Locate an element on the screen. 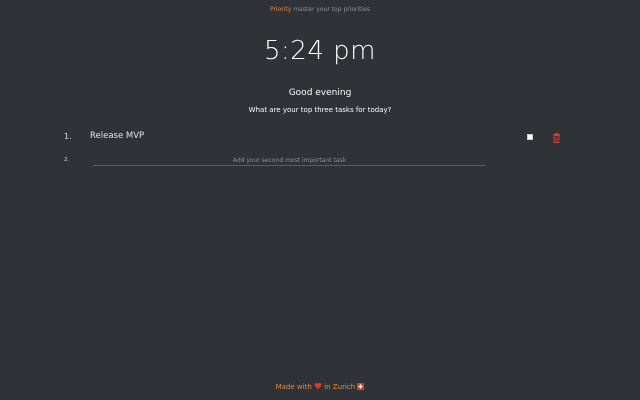 Image resolution: width=640 pixels, height=400 pixels. task-complete-checkbox is located at coordinates (530, 137).